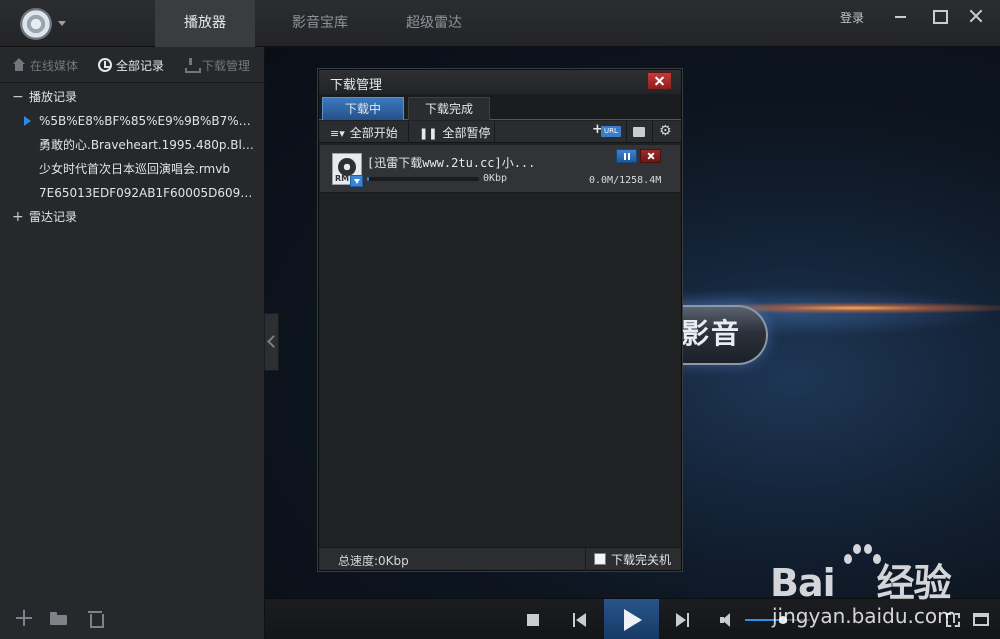 This screenshot has height=639, width=1000. I want to click on collapse-toggle-icon: −, so click(18, 97).